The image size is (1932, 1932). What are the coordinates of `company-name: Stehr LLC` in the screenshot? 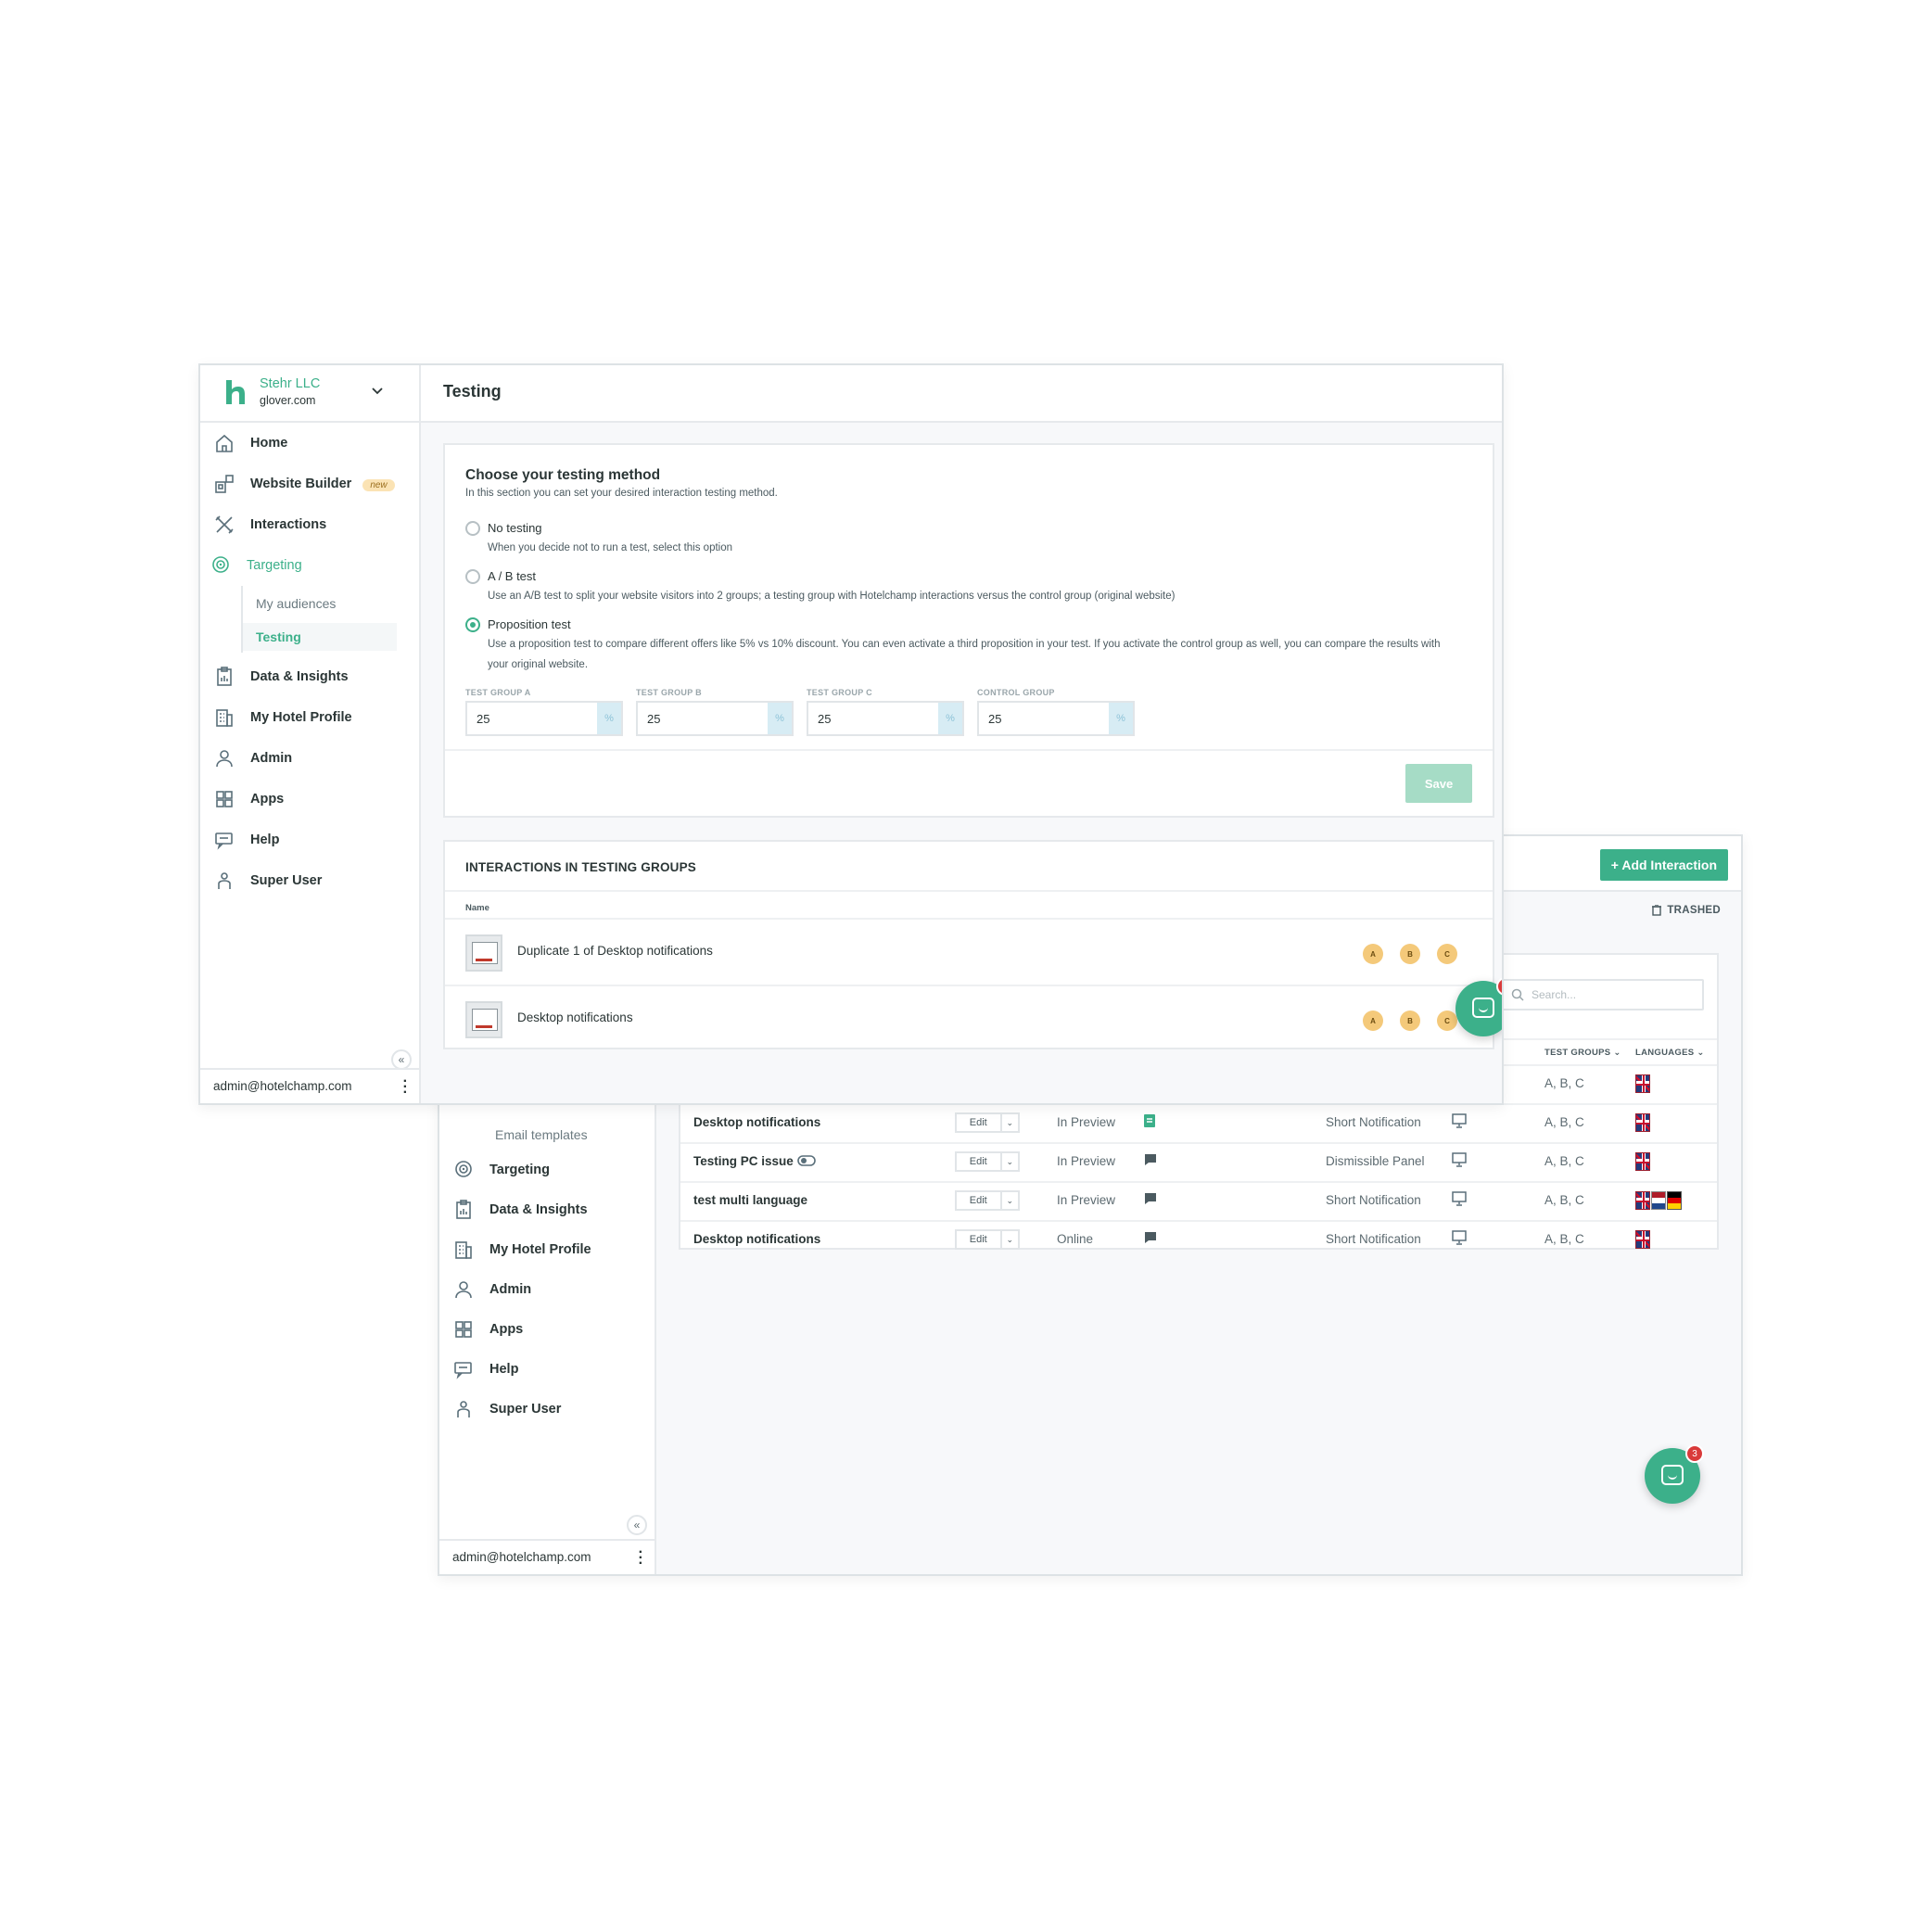 It's located at (290, 383).